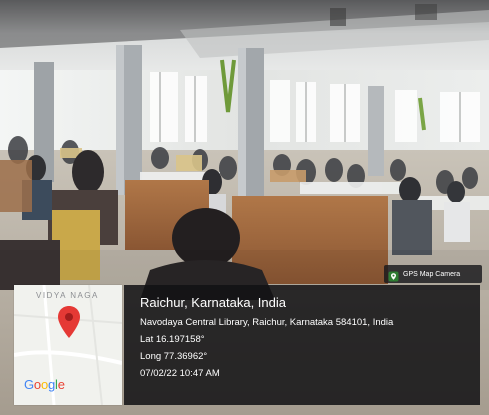 The height and width of the screenshot is (415, 489). Describe the element at coordinates (44, 384) in the screenshot. I see `google-logo: Google` at that location.